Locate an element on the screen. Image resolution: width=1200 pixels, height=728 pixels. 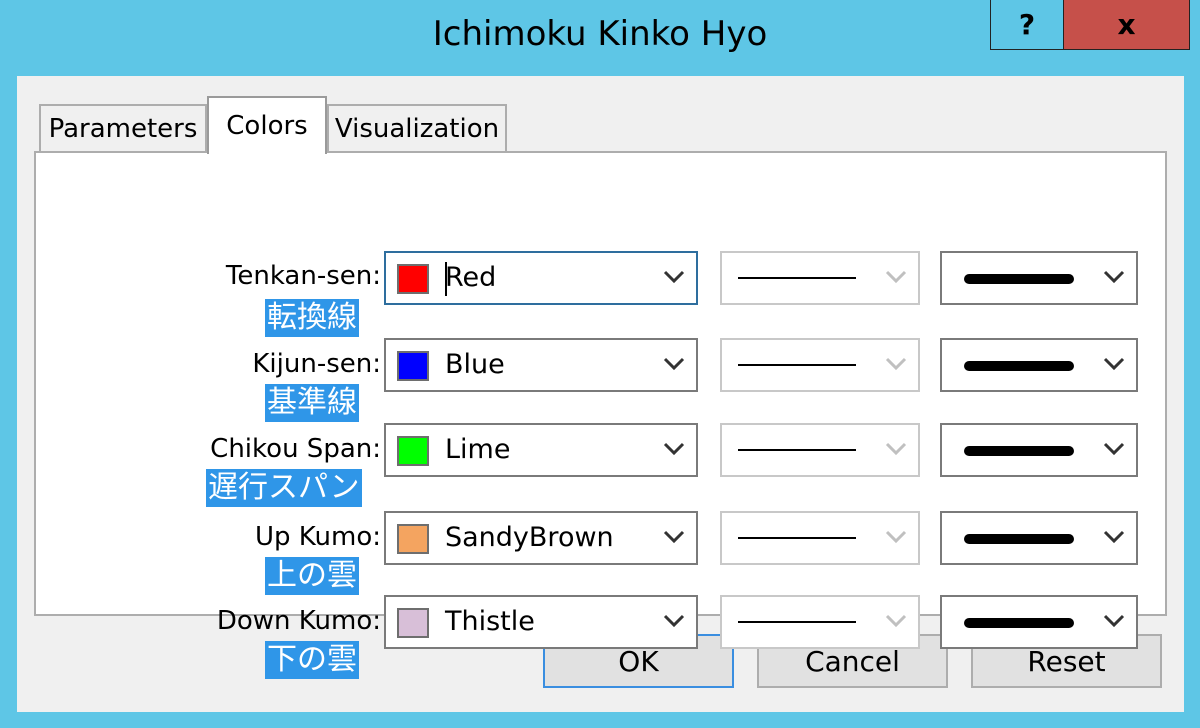
down-kumo-style-select is located at coordinates (820, 622).